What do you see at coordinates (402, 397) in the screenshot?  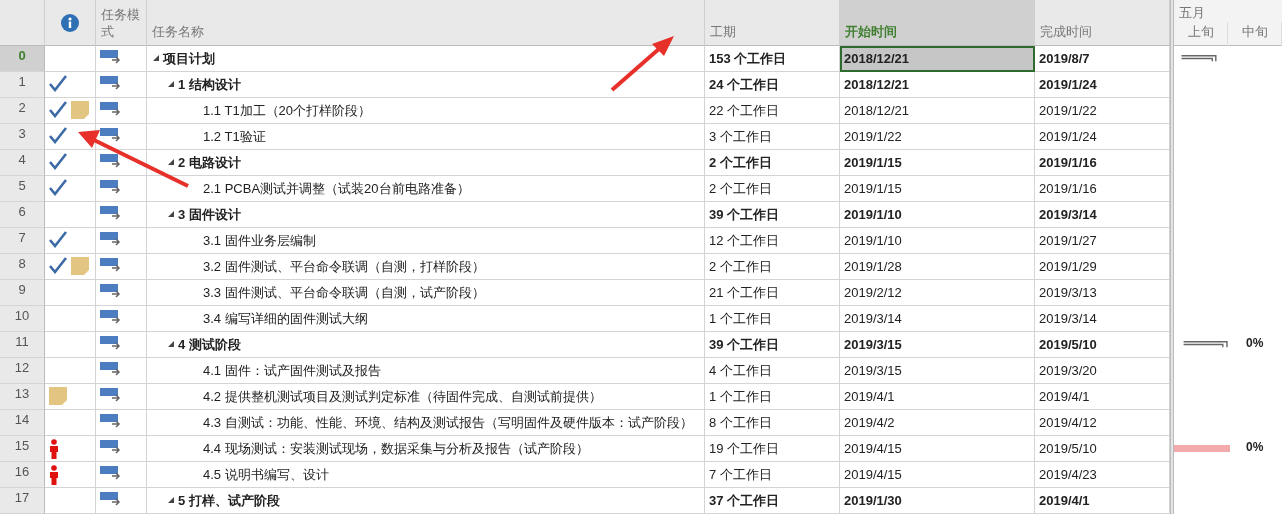 I see `task-name: 4.2 提供整机测试项目及测试判定标准（待固件完成、自测试前提供）` at bounding box center [402, 397].